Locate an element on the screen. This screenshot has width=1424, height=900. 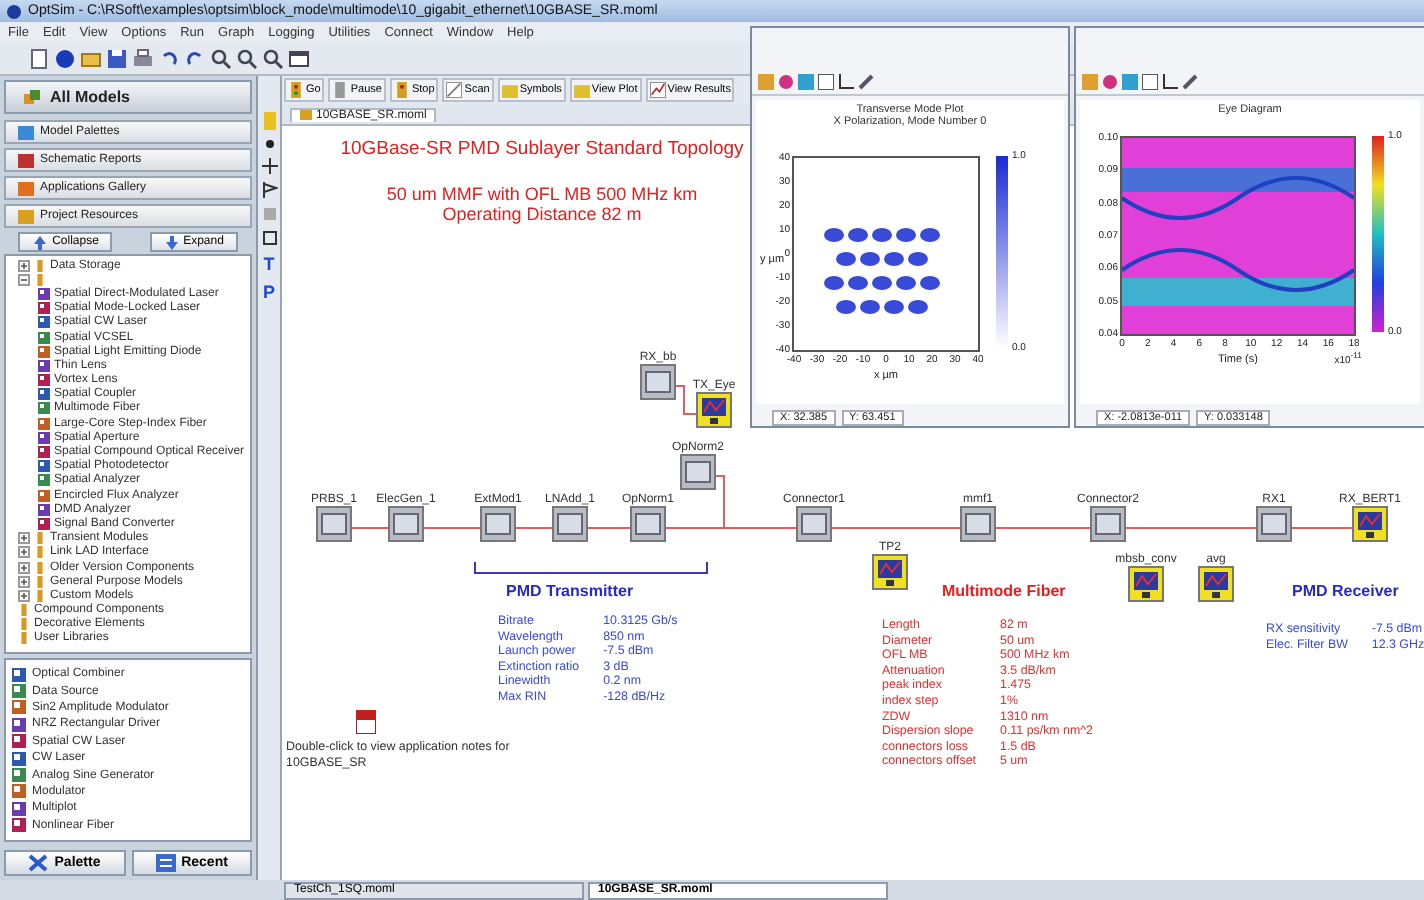
cross-arrows-icon is located at coordinates (38, 863).